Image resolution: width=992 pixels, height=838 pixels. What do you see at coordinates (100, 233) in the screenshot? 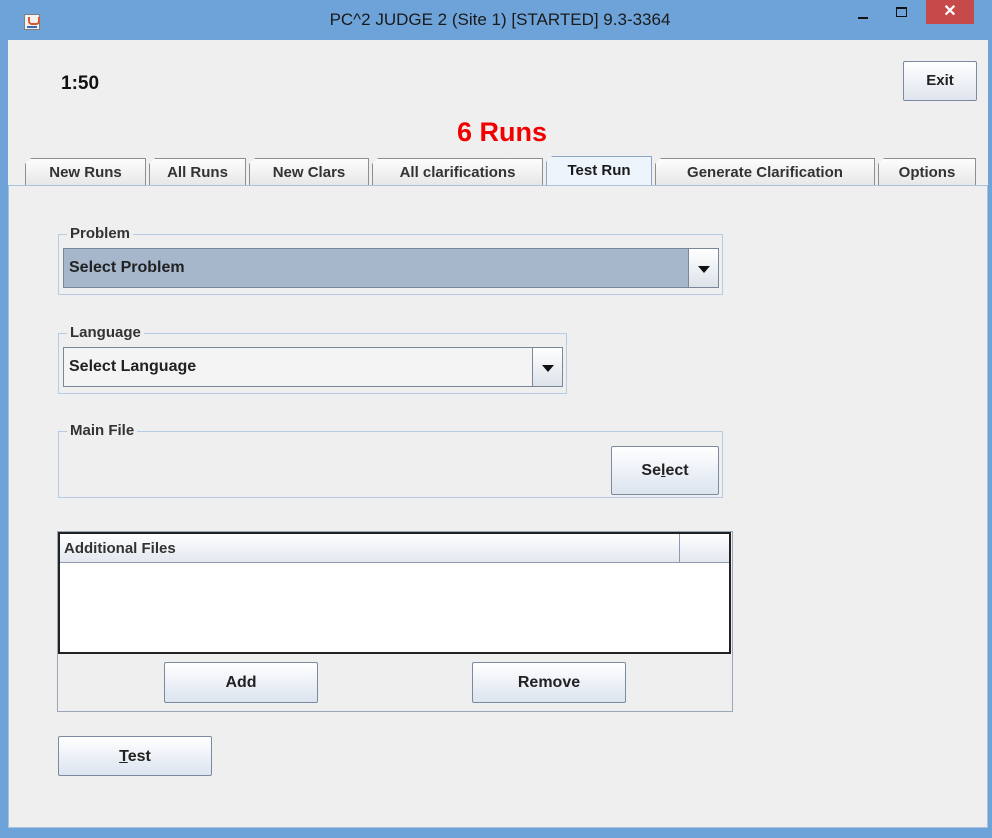
I see `problem-label: Problem` at bounding box center [100, 233].